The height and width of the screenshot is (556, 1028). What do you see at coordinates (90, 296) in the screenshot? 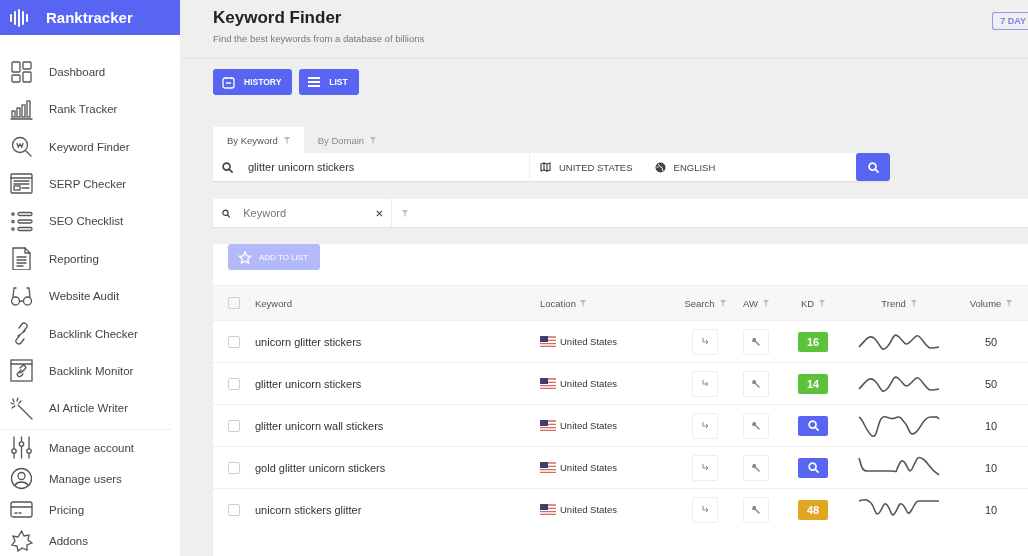
I see `sidebar-item: Website Audit` at bounding box center [90, 296].